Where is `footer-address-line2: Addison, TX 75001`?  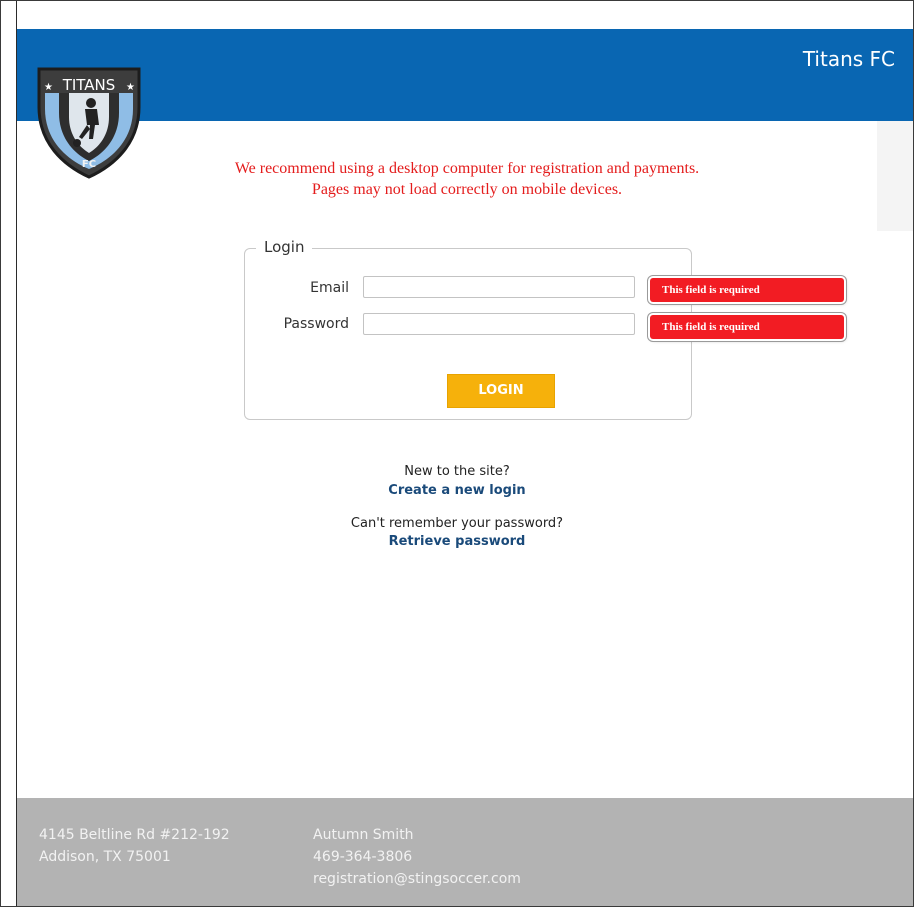 footer-address-line2: Addison, TX 75001 is located at coordinates (105, 857).